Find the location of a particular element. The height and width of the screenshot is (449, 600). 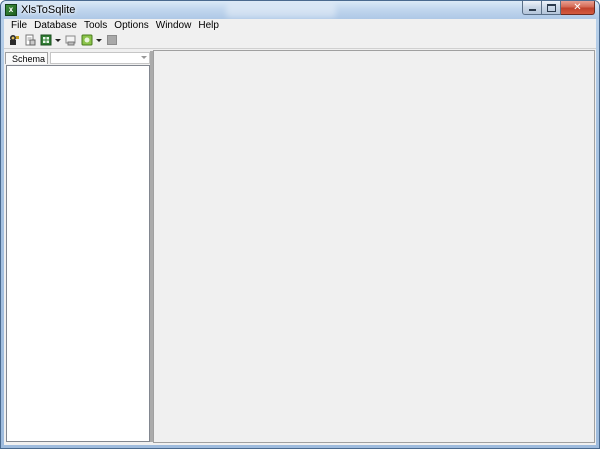

open-file-button is located at coordinates (30, 40).